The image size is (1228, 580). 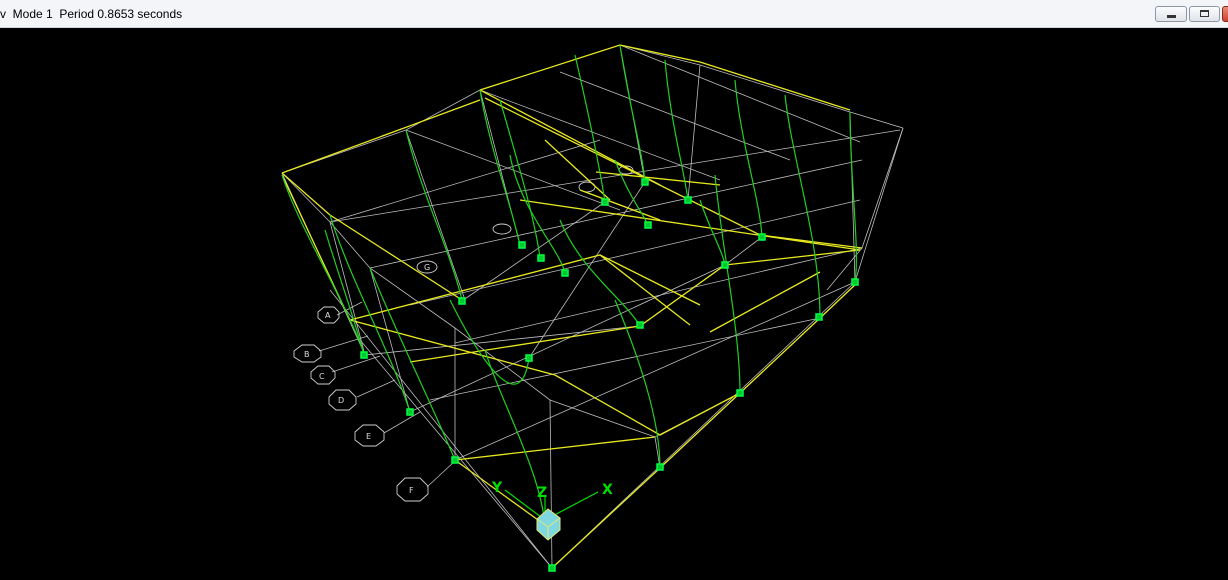 I want to click on grid-bubble-label: C, so click(x=322, y=376).